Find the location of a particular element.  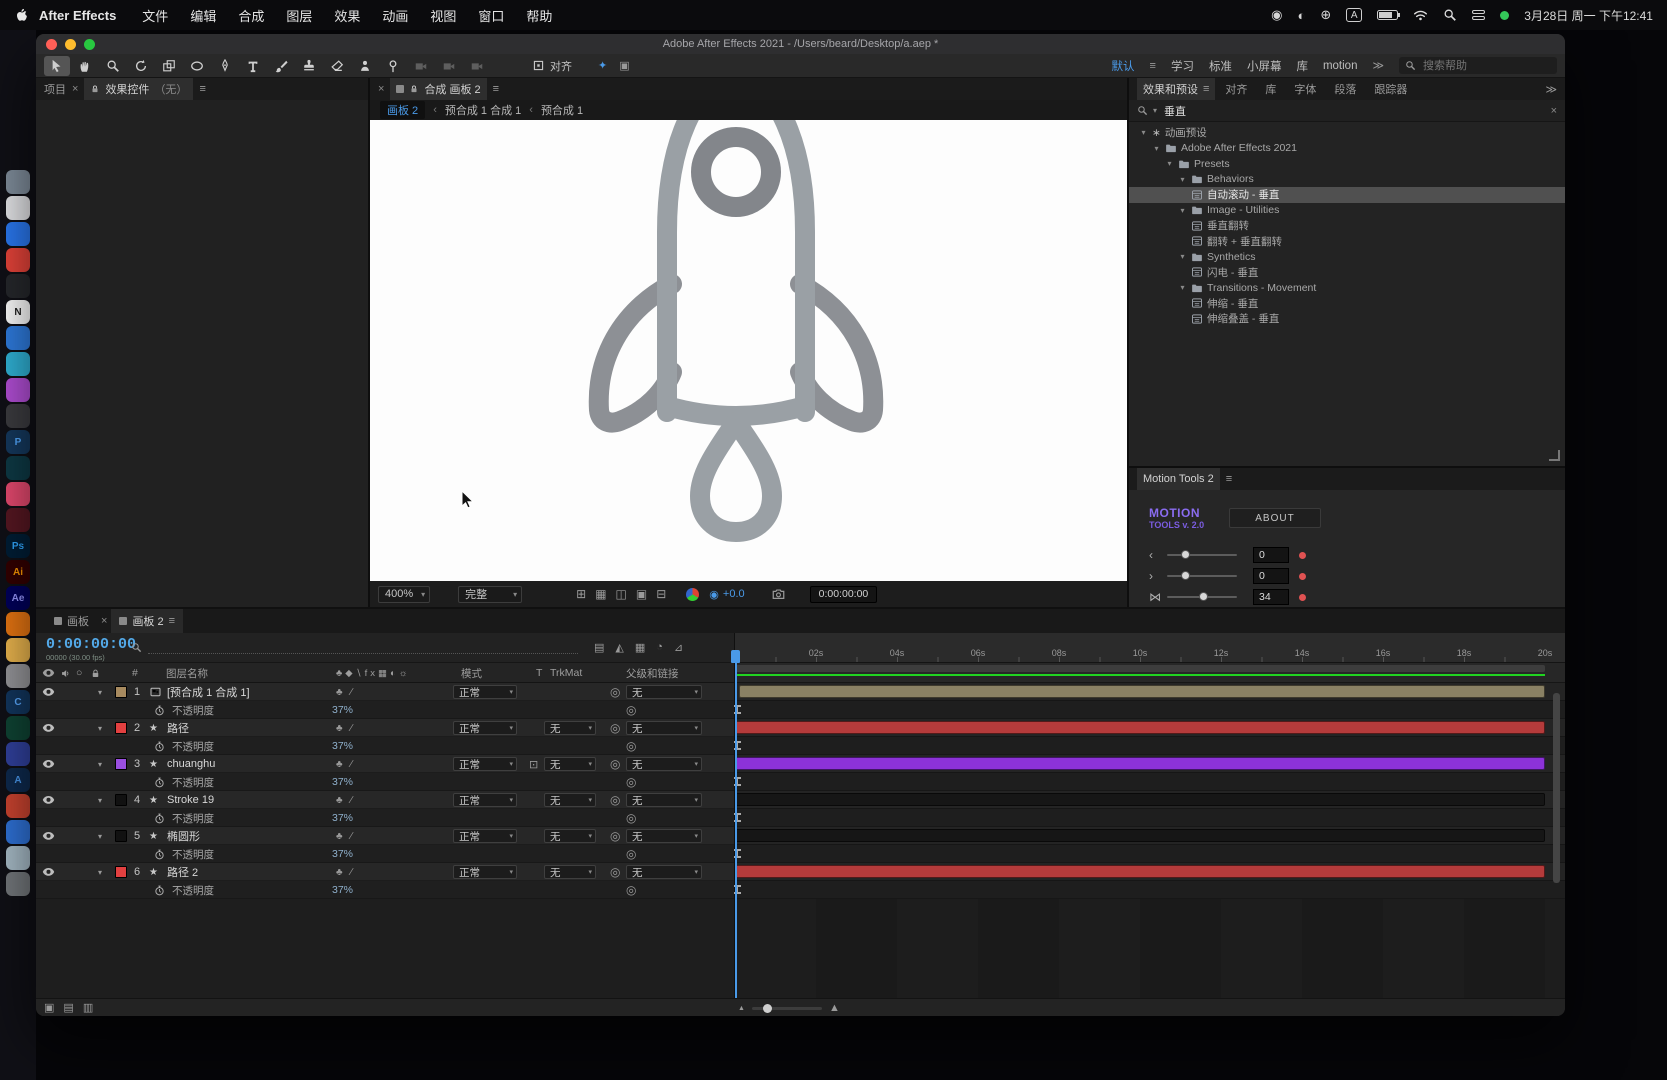

layer-parent-dropdown: 无 ▾ is located at coordinates (664, 692).